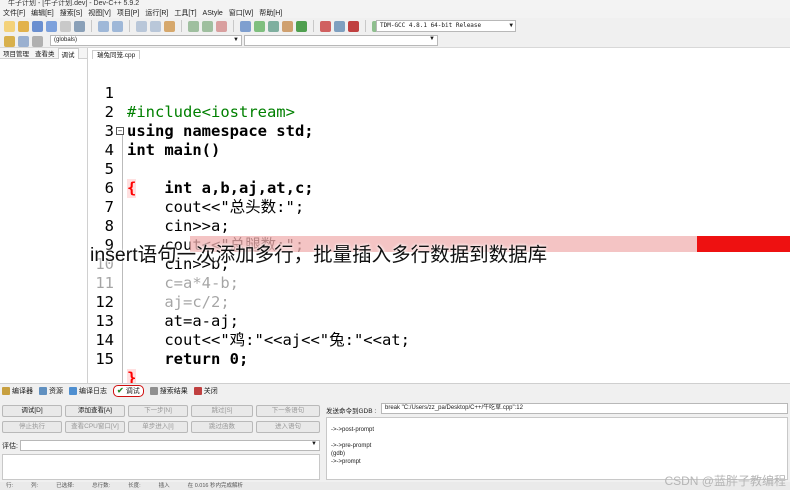 This screenshot has height=490, width=790. I want to click on code-line: 6 cout<<"总头数:";, so click(196, 188).